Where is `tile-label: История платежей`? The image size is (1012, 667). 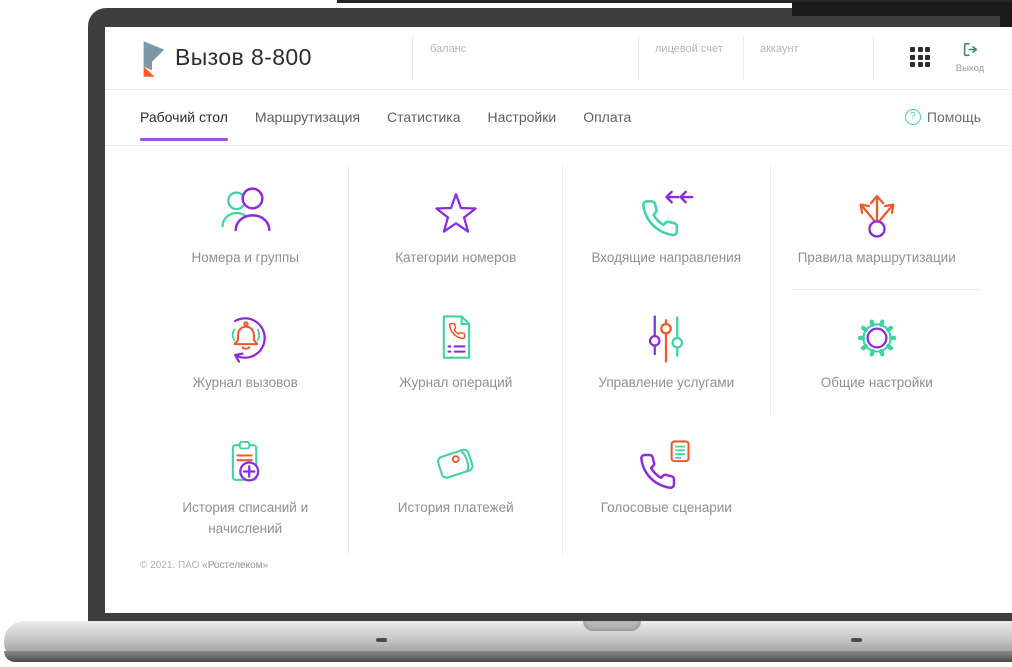 tile-label: История платежей is located at coordinates (455, 507).